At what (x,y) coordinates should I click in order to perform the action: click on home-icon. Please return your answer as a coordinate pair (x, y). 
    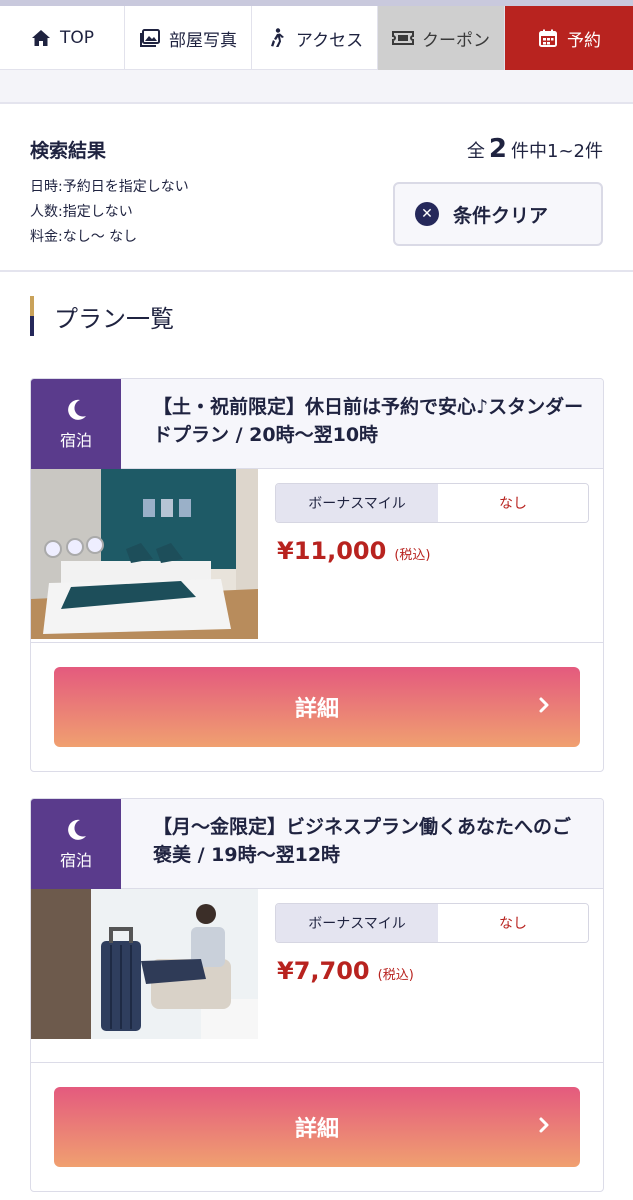
    Looking at the image, I should click on (41, 38).